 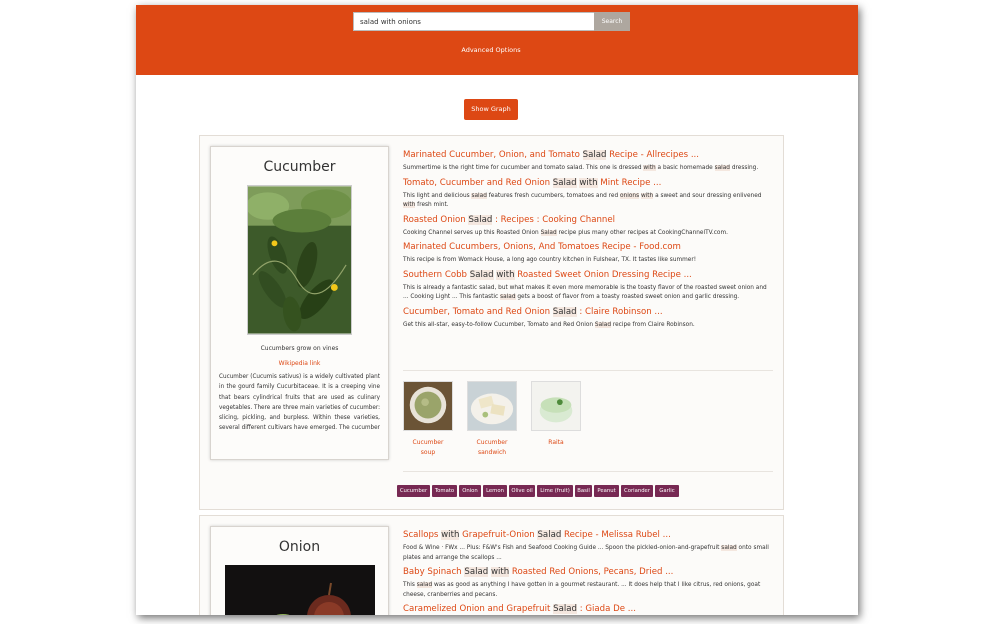 I want to click on show-graph-button: Show Graph, so click(x=491, y=109).